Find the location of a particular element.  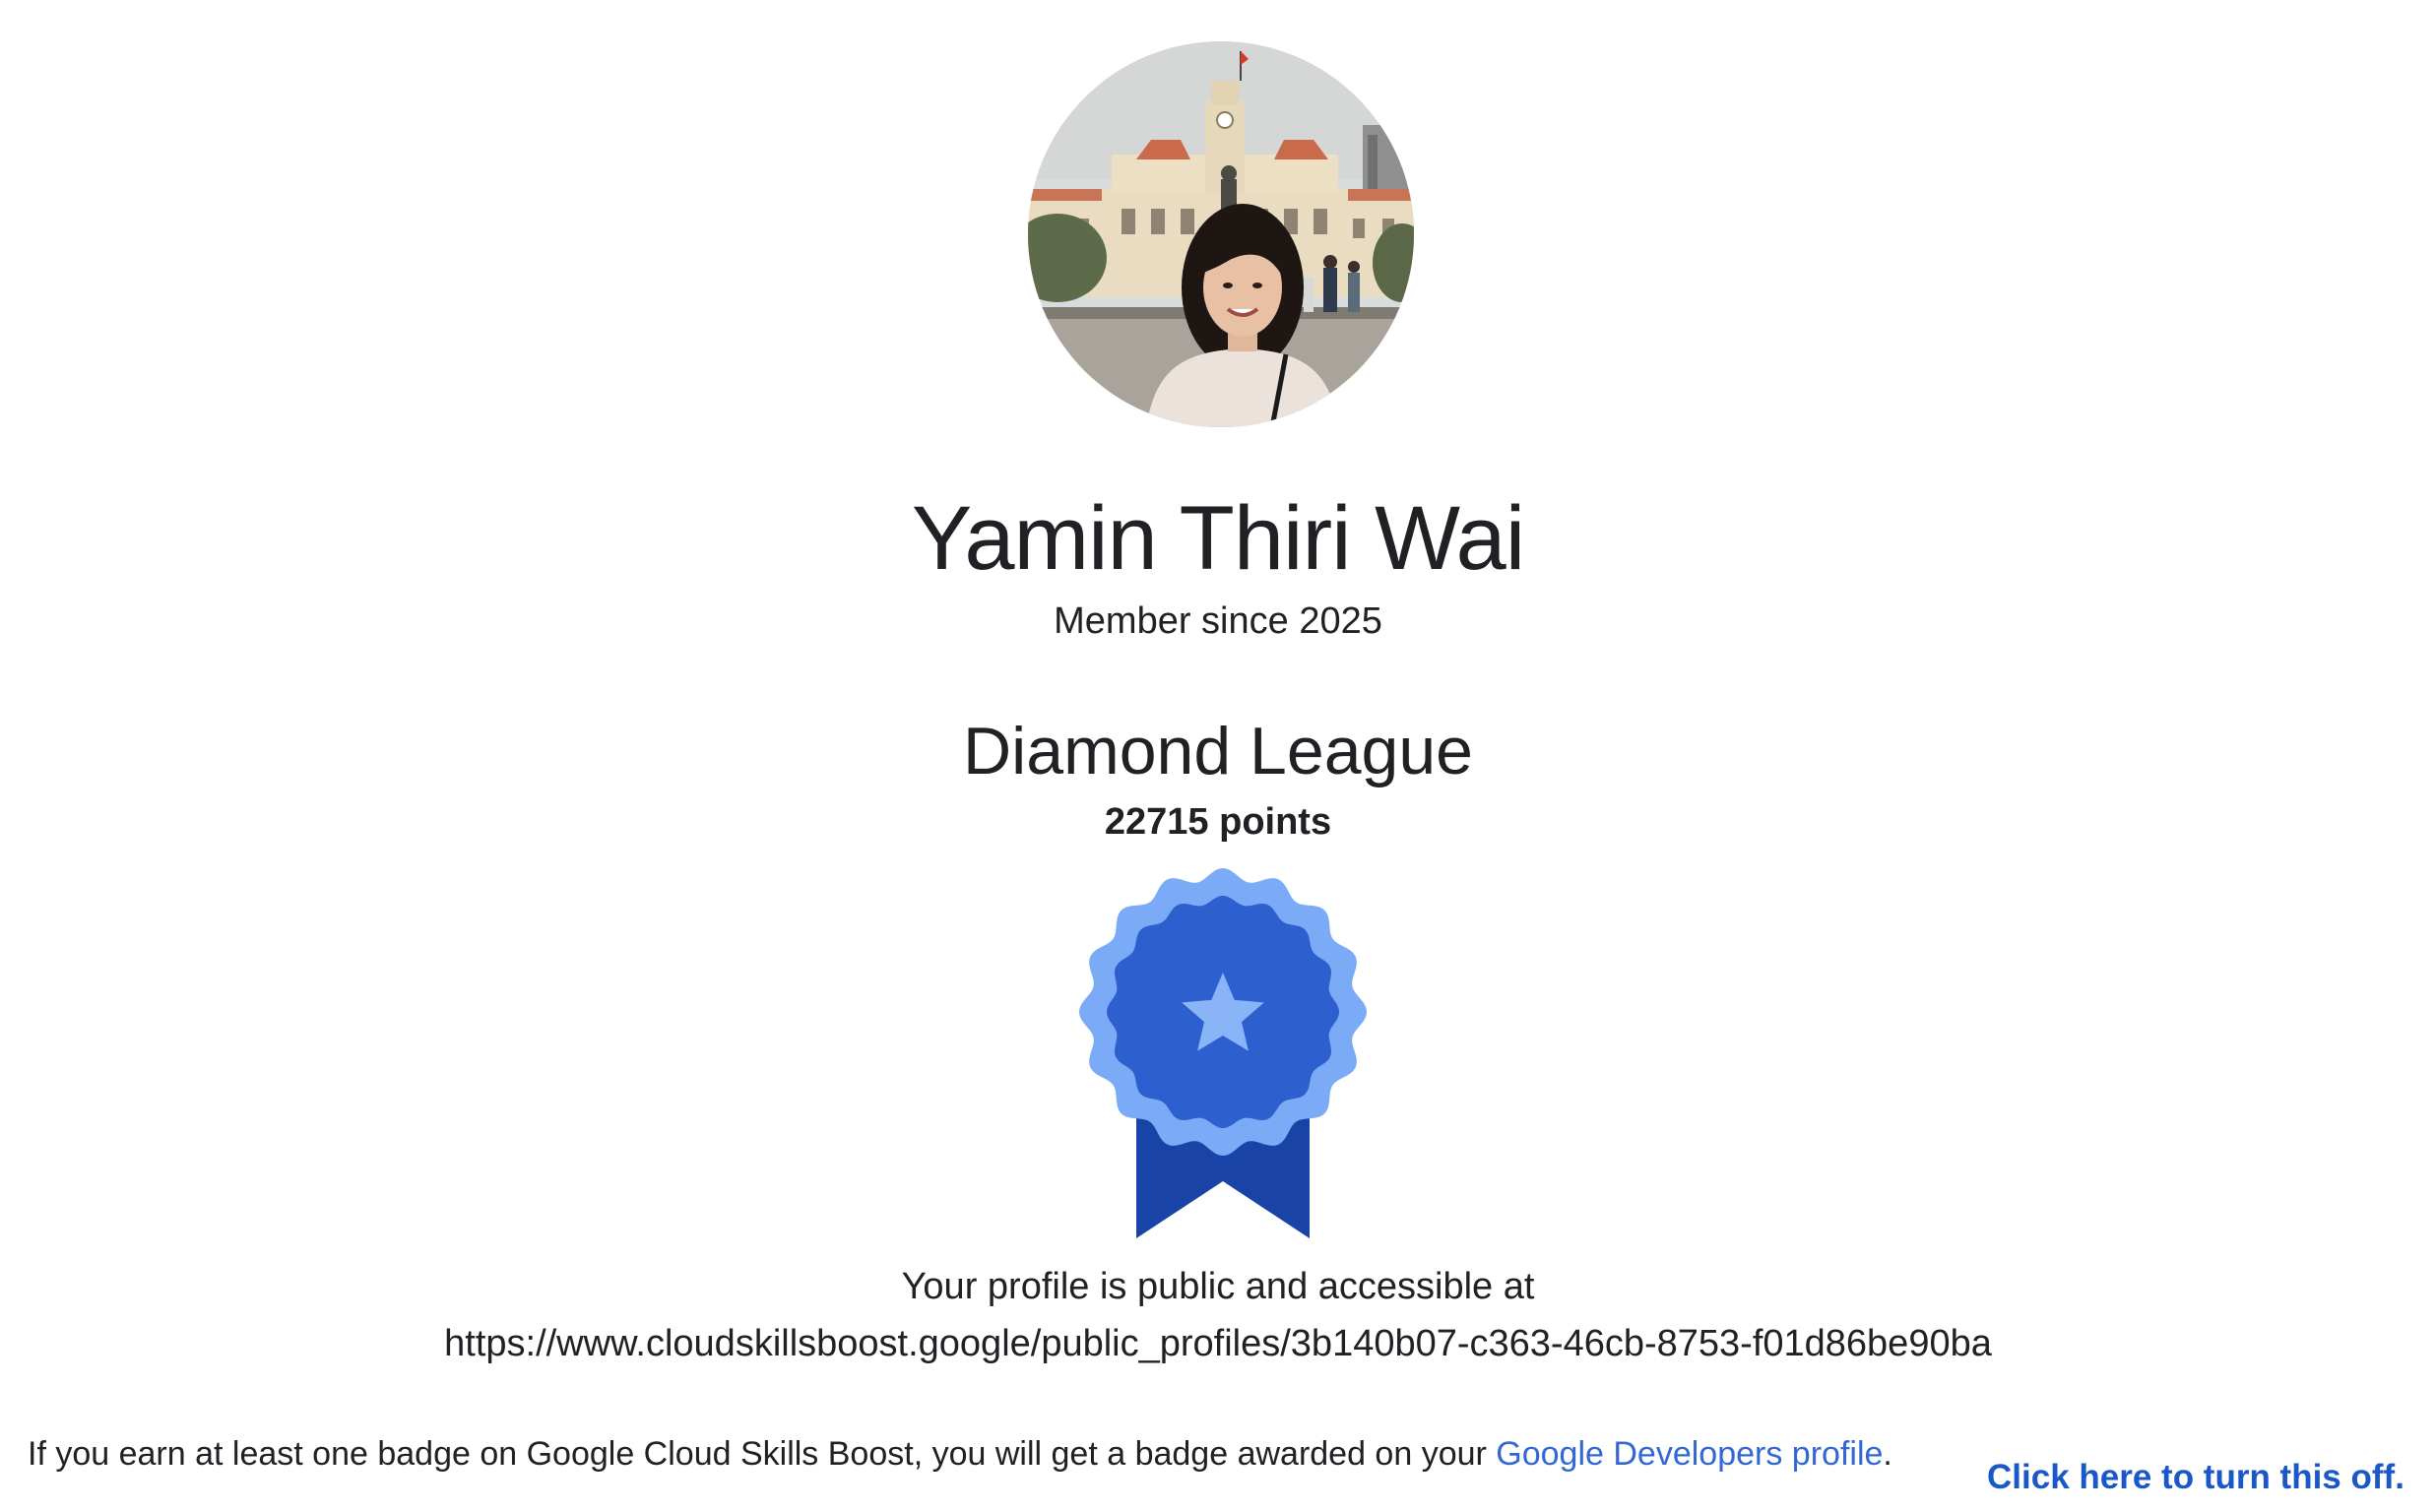

league-title: Diamond League is located at coordinates (1218, 751).